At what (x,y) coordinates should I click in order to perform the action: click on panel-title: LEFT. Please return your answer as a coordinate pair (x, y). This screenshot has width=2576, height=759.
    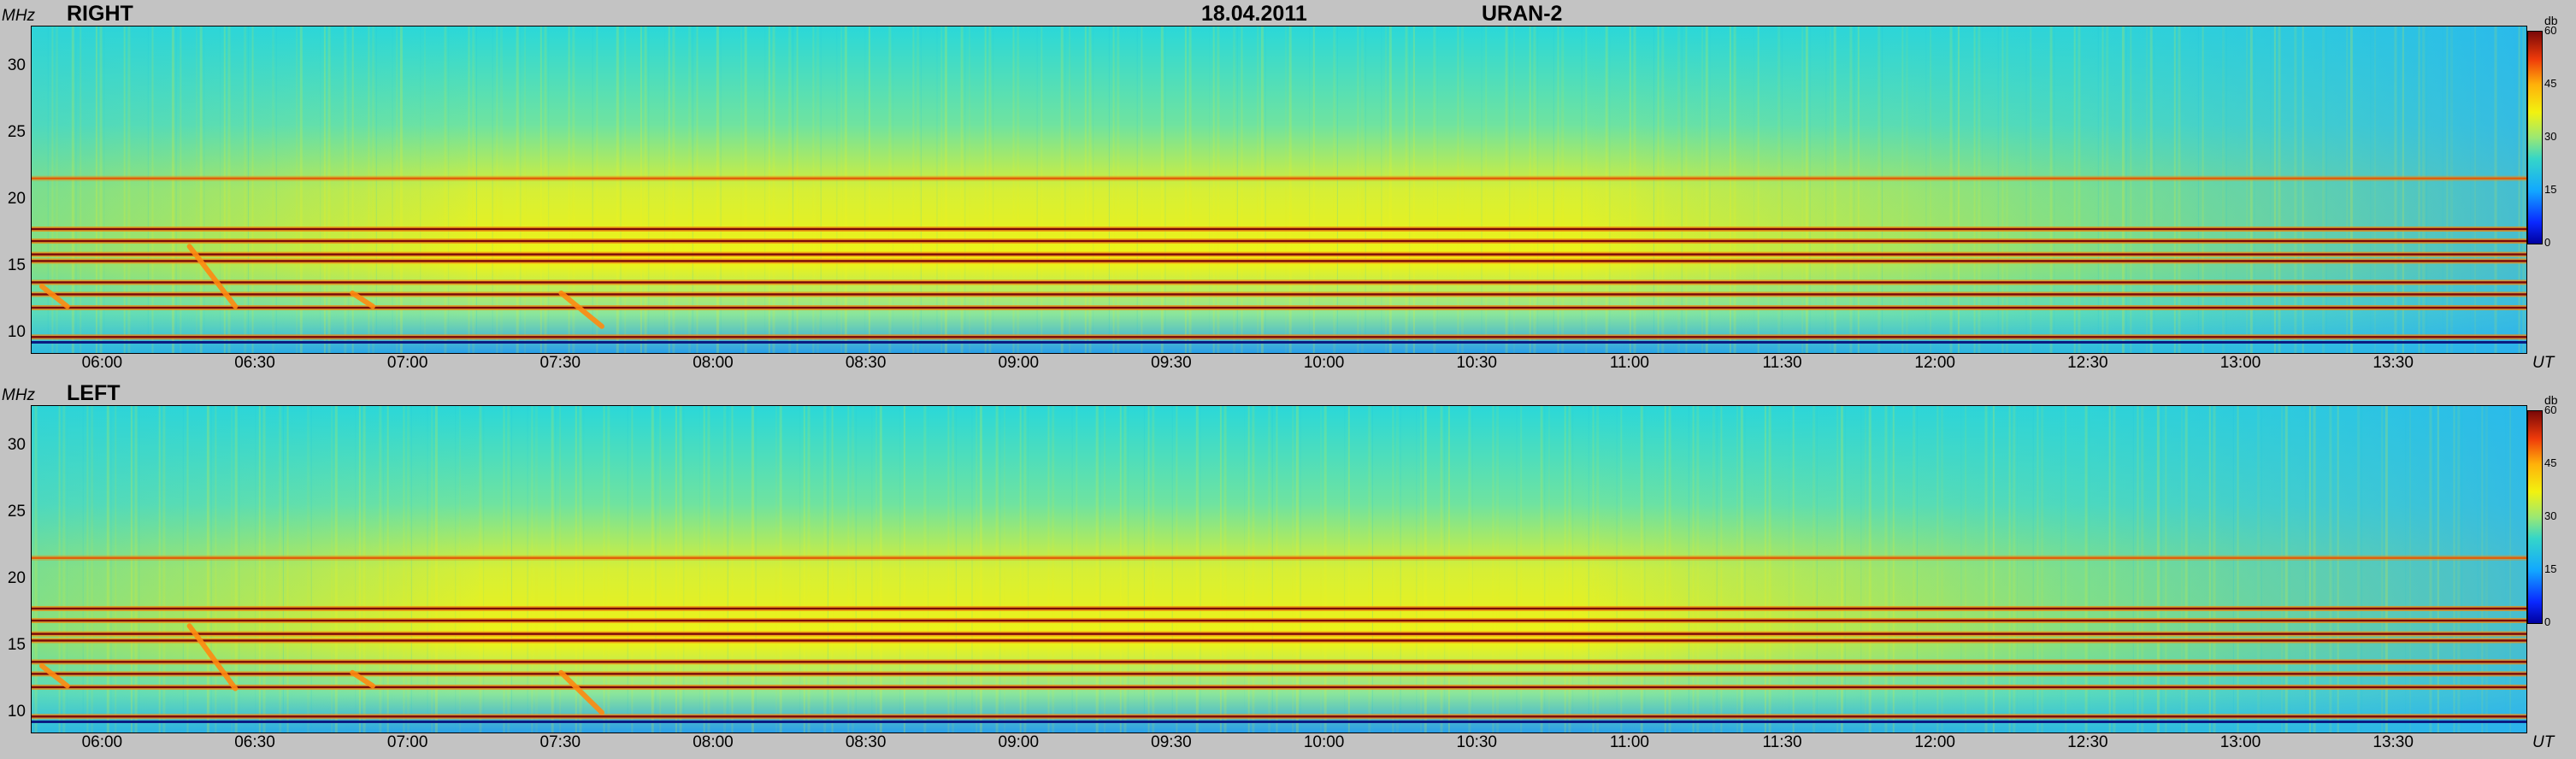
    Looking at the image, I should click on (94, 393).